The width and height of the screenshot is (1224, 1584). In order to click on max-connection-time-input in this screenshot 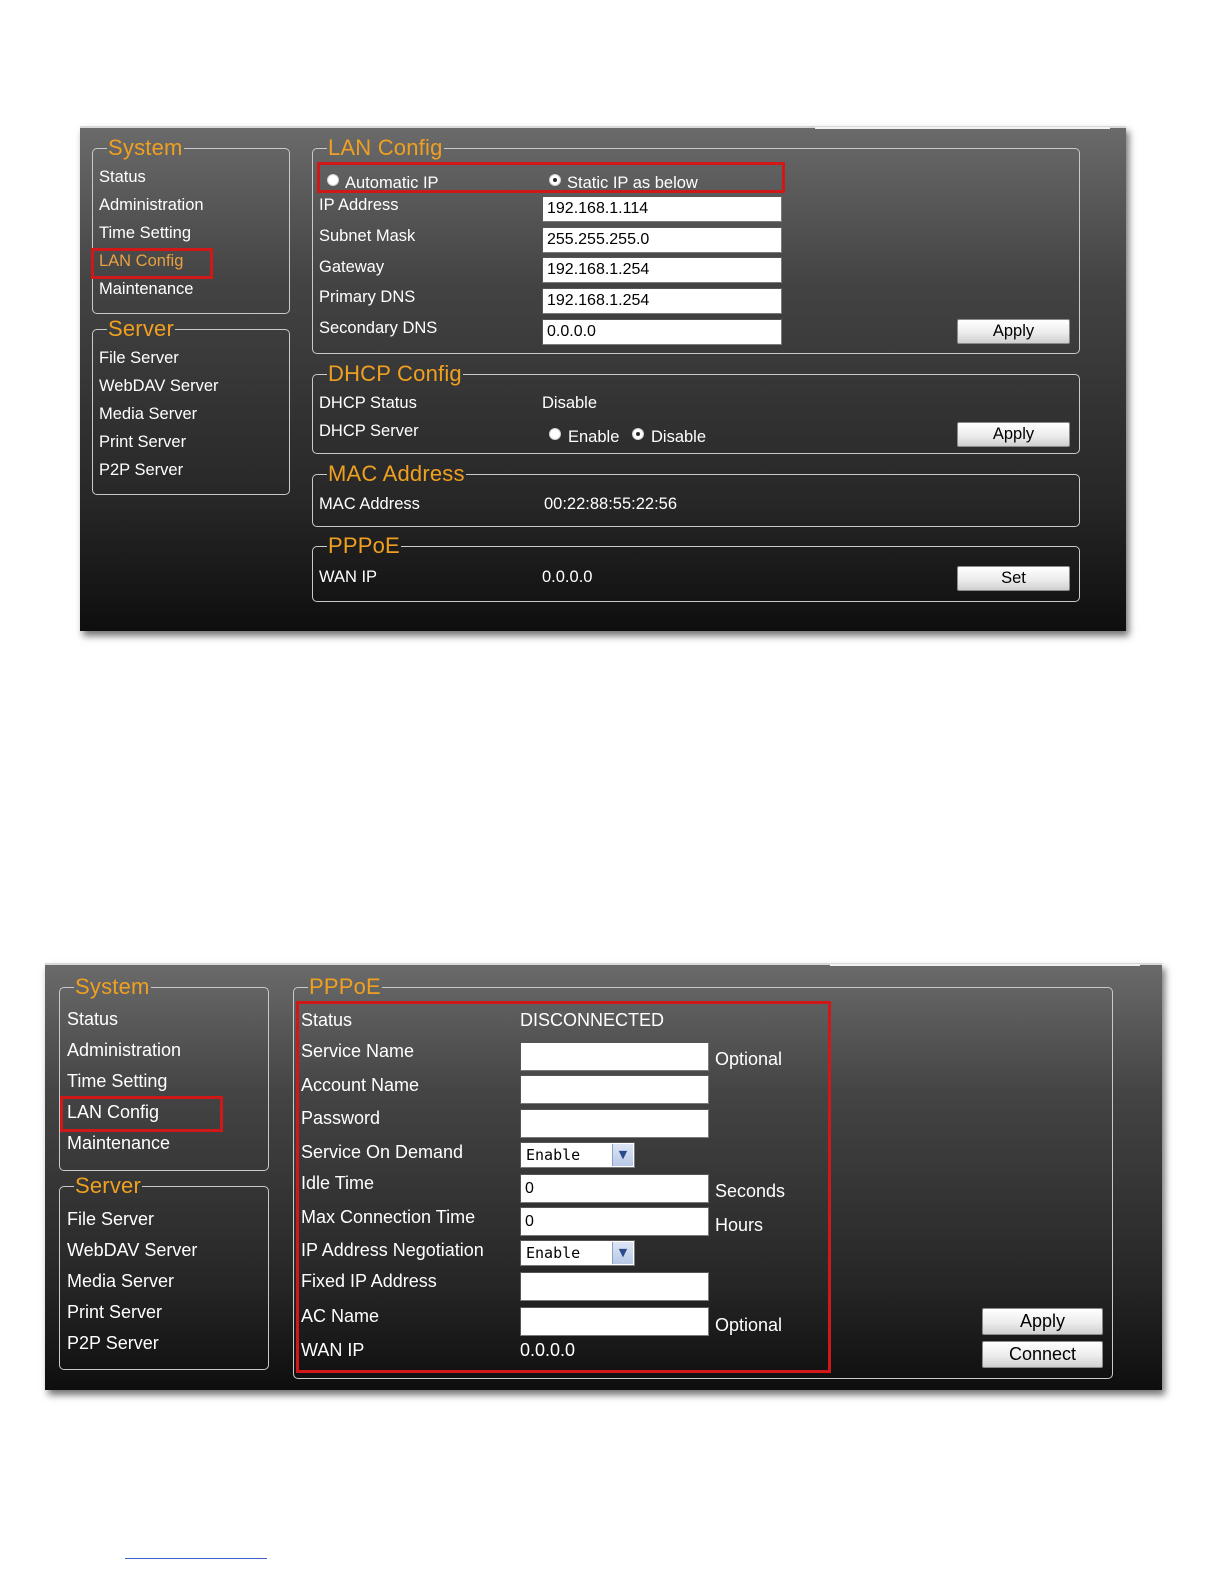, I will do `click(614, 1221)`.